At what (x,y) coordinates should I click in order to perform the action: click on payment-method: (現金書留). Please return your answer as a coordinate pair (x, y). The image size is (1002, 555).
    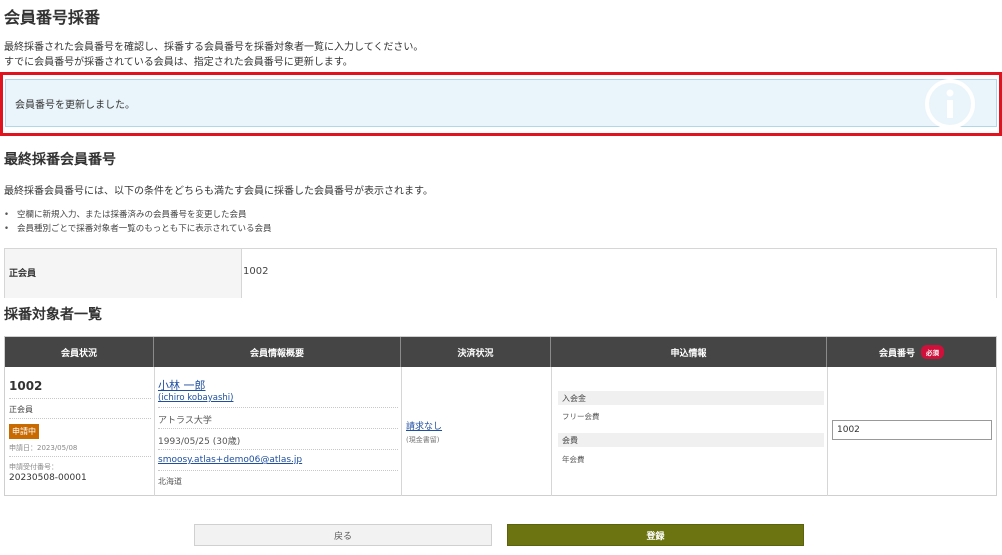
    Looking at the image, I should click on (423, 440).